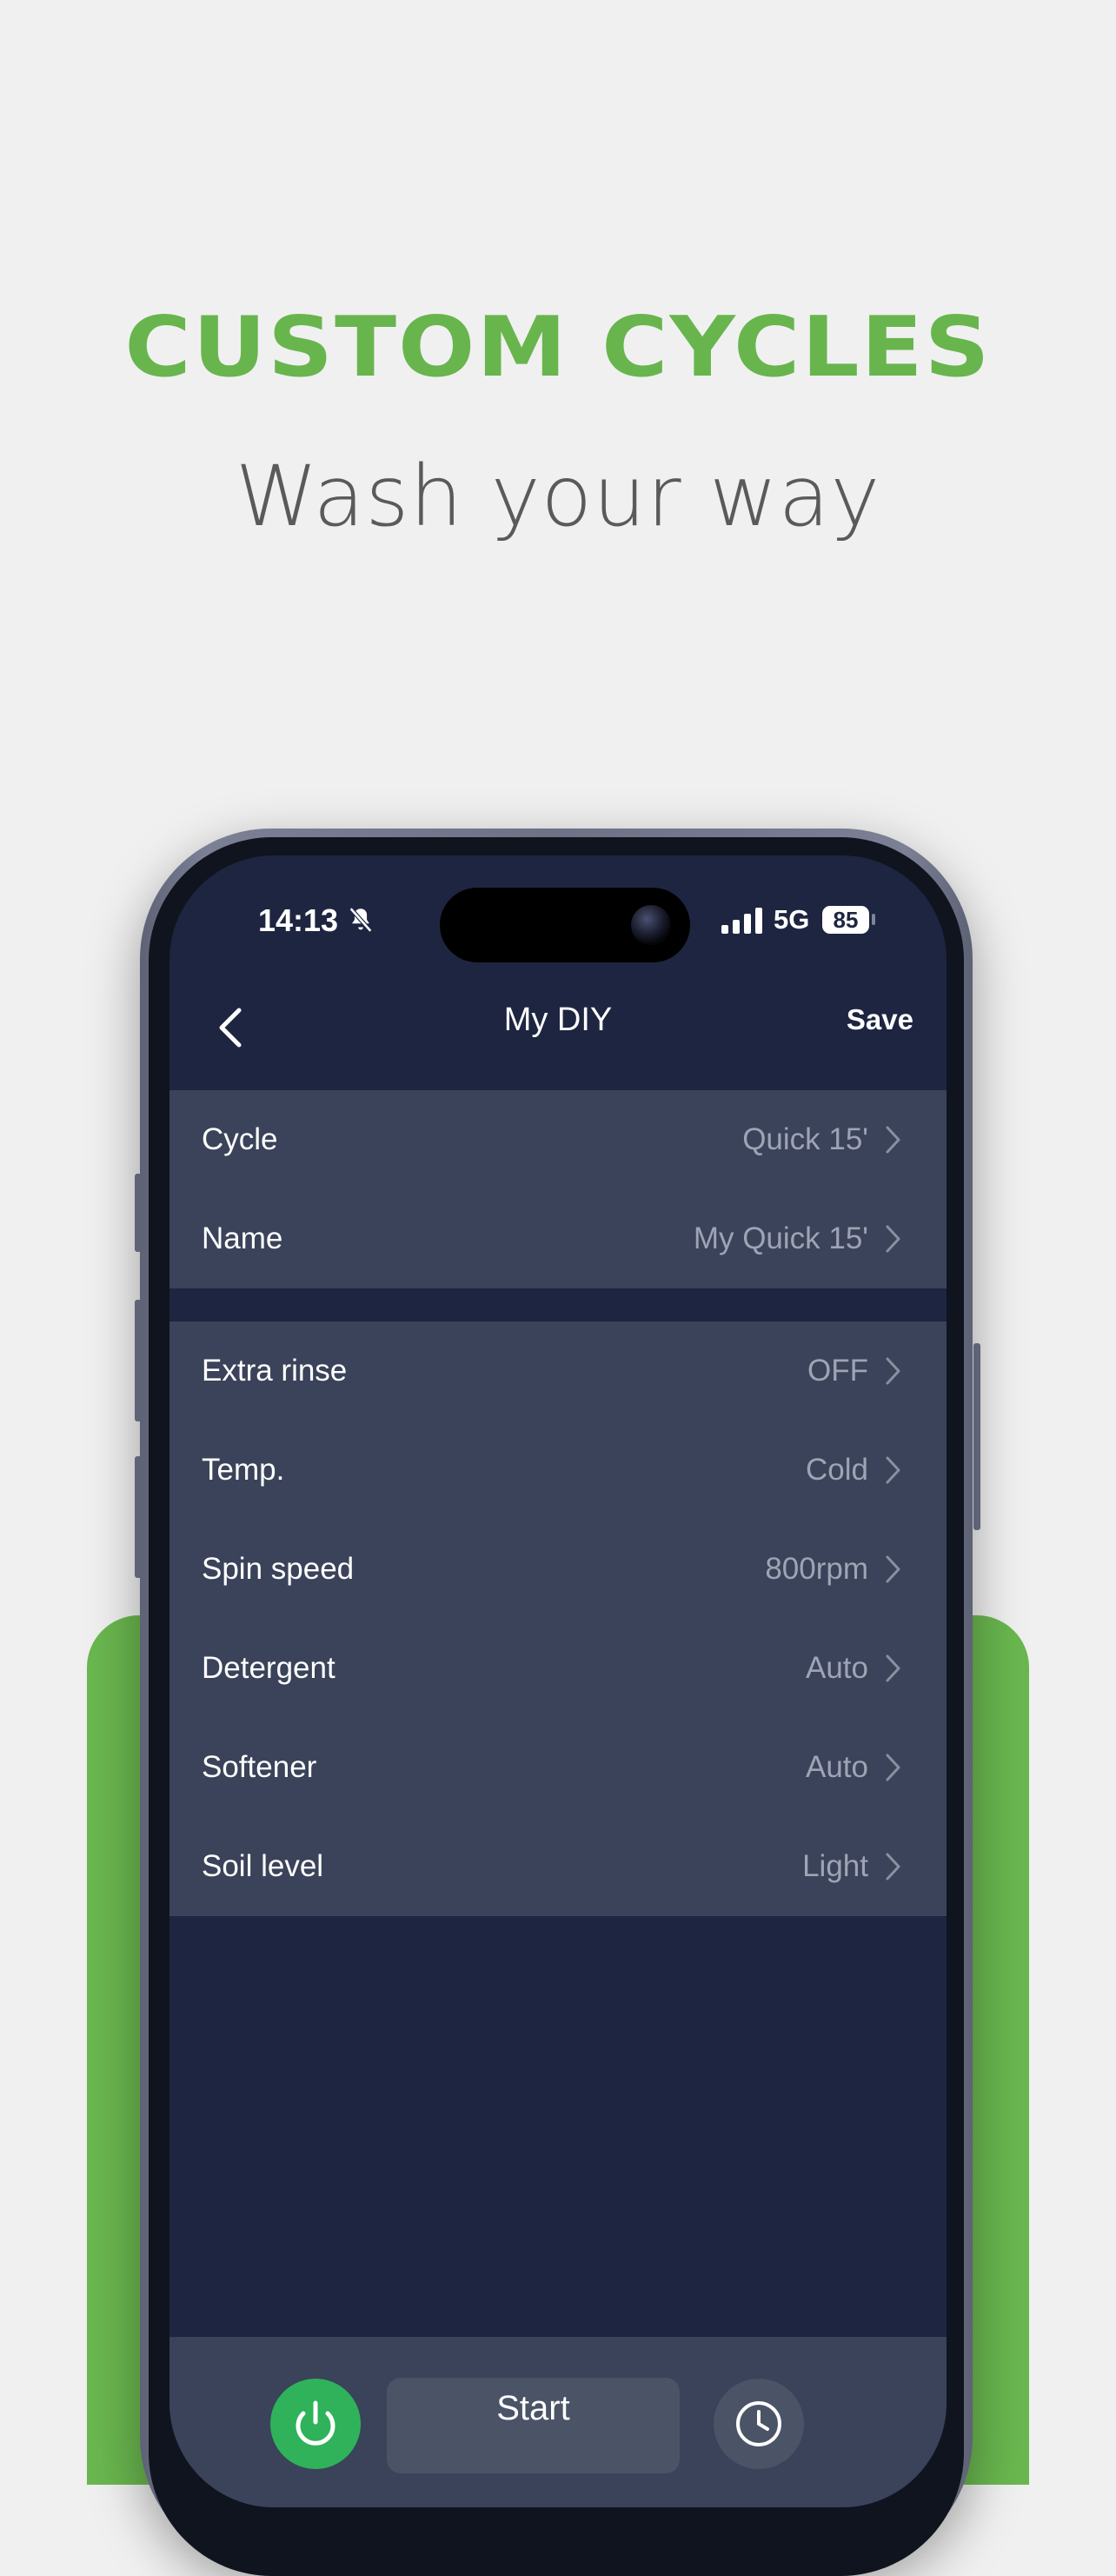 This screenshot has height=2576, width=1116. Describe the element at coordinates (242, 1238) in the screenshot. I see `setting-label: Name` at that location.